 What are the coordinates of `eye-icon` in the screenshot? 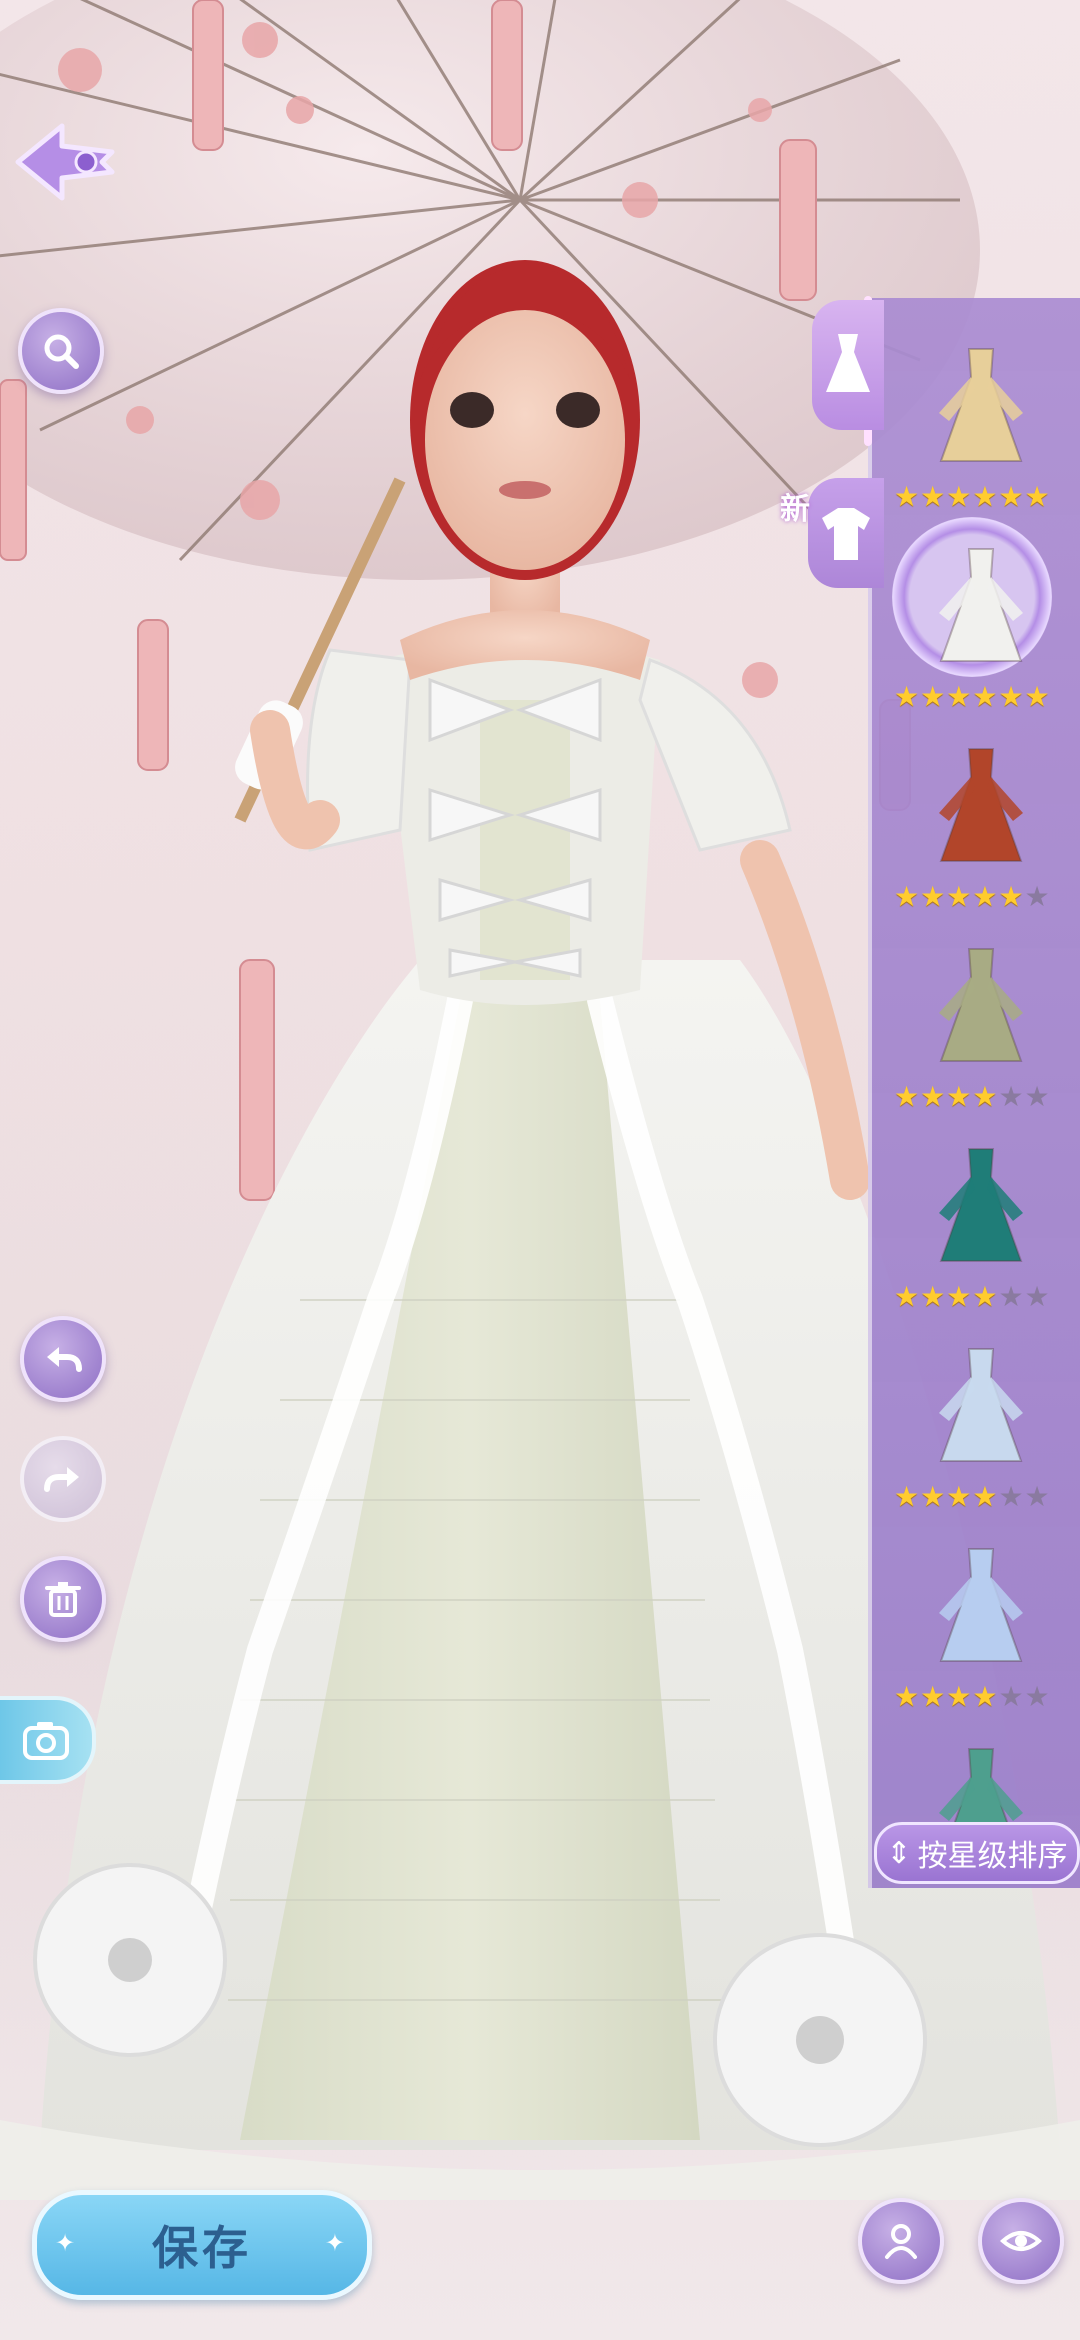 It's located at (1021, 2241).